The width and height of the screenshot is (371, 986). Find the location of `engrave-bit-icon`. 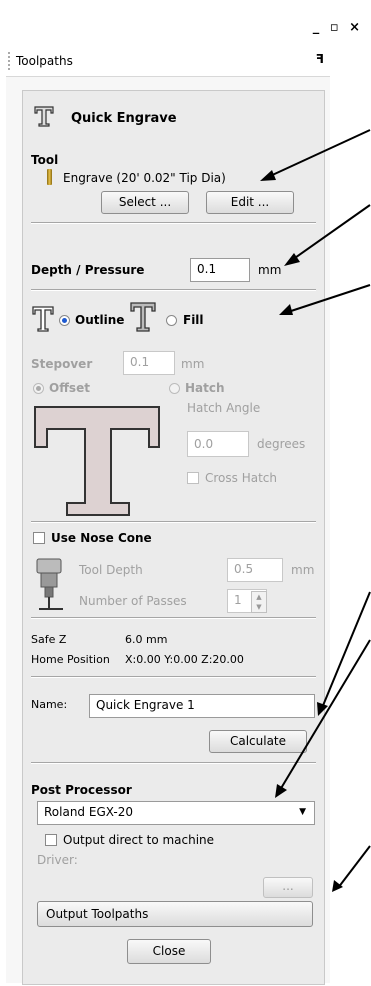

engrave-bit-icon is located at coordinates (49, 177).